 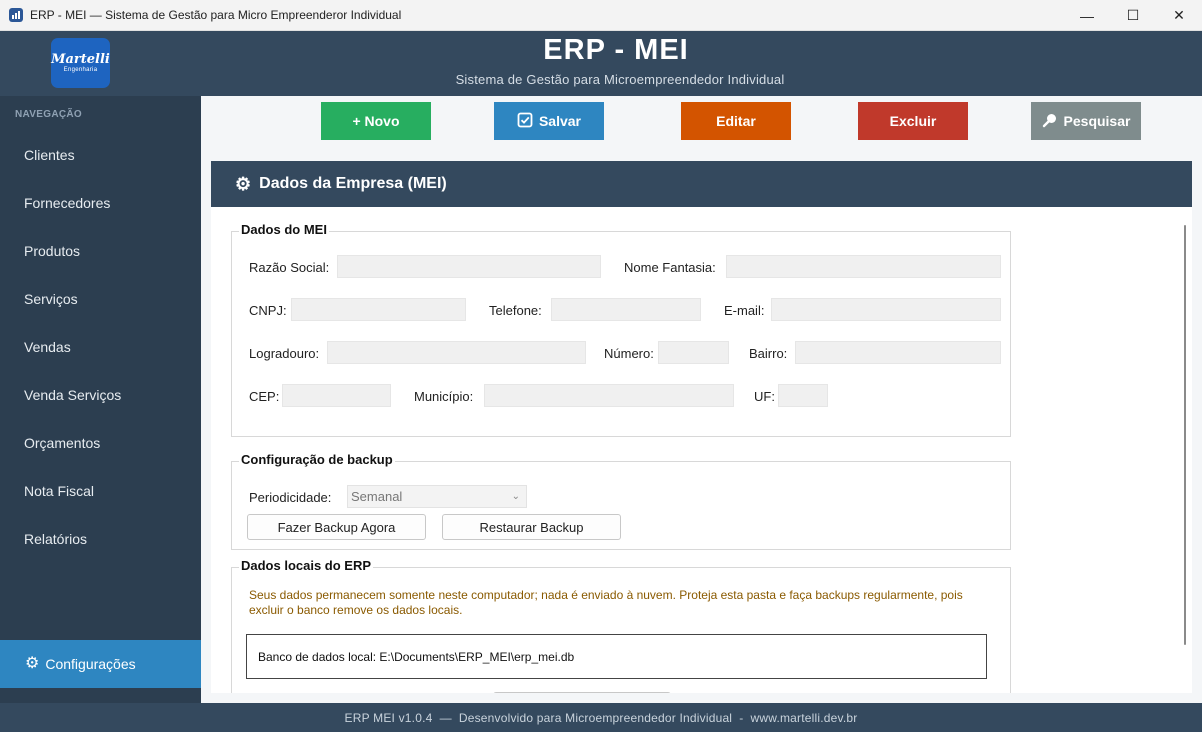 What do you see at coordinates (670, 267) in the screenshot?
I see `nome-fantasia-label: Nome Fantasia:` at bounding box center [670, 267].